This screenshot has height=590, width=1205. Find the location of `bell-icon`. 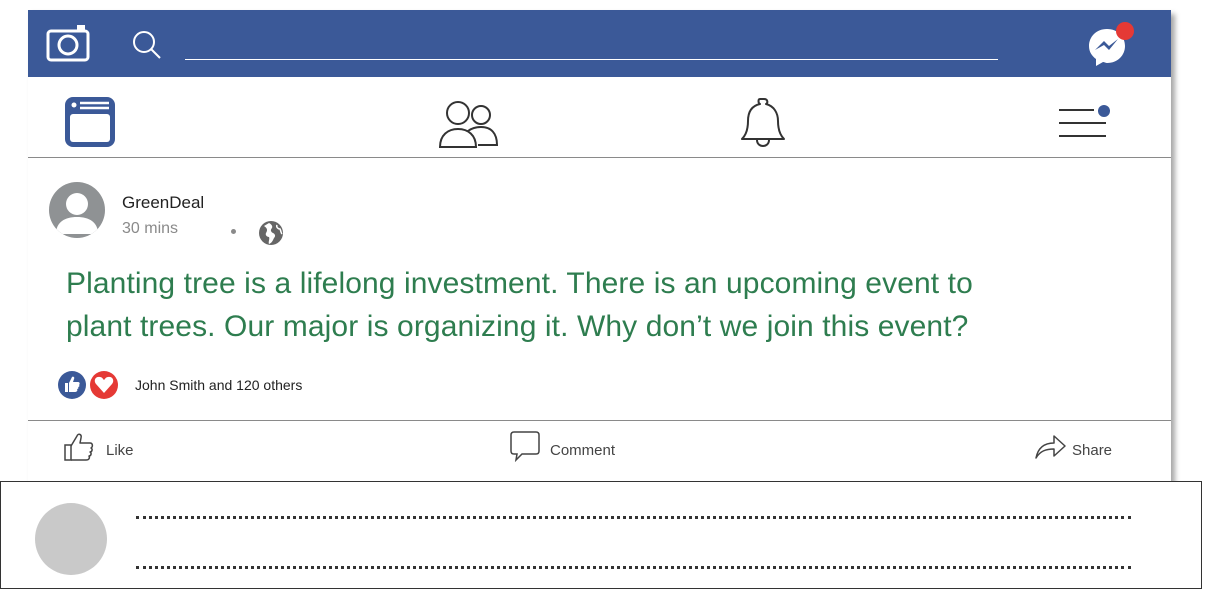

bell-icon is located at coordinates (763, 123).